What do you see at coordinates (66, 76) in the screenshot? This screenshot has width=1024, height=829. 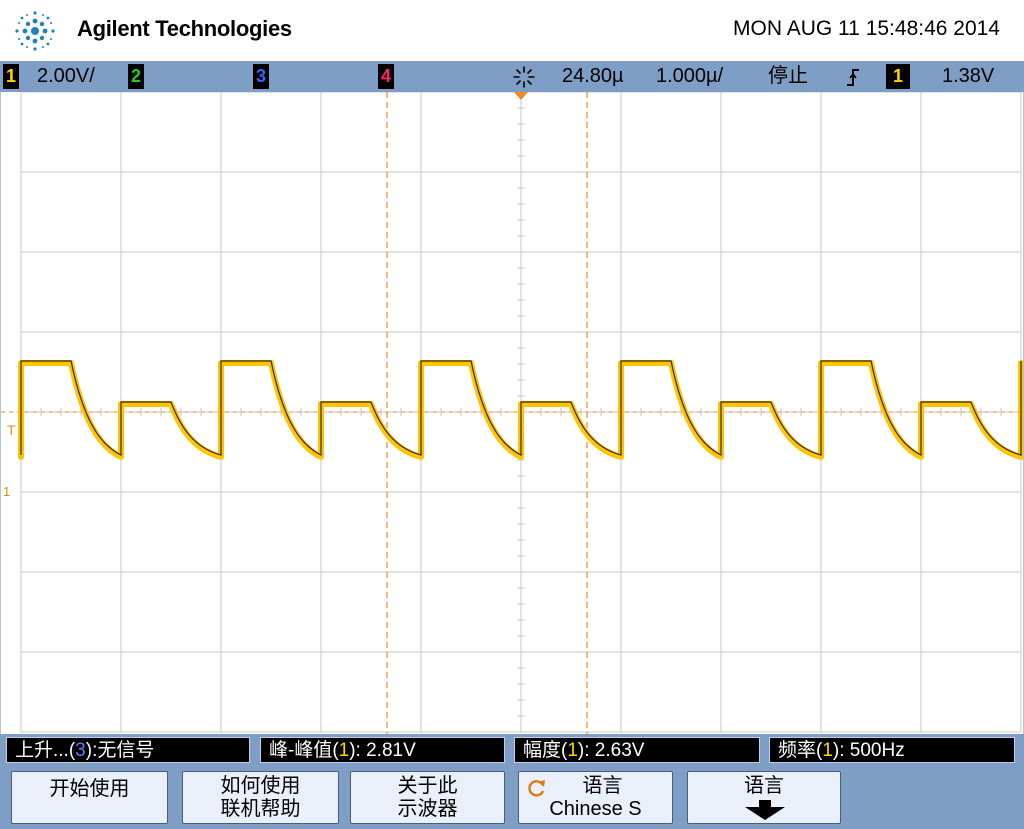 I see `channel-1-scale: 2.00V/` at bounding box center [66, 76].